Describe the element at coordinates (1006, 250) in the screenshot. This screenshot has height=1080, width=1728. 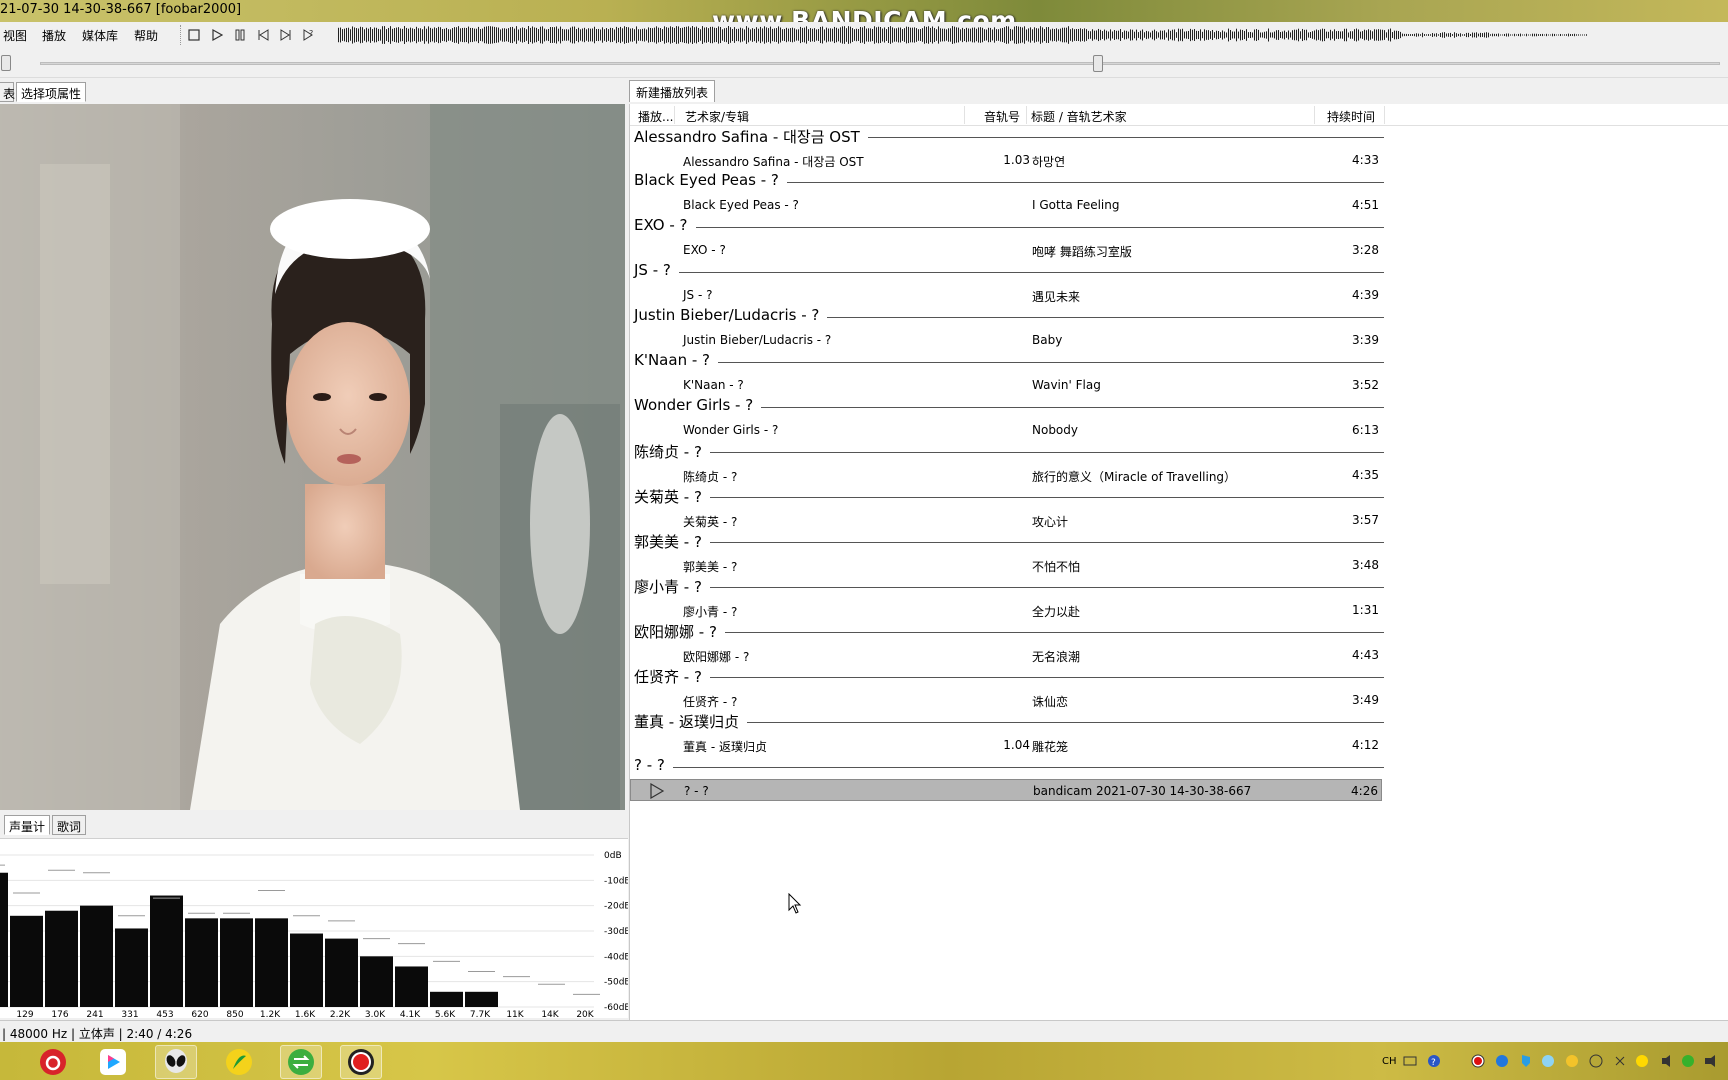
I see `playlist-row: EXO - ? 咆哮 舞蹈练习室版 3:28` at that location.